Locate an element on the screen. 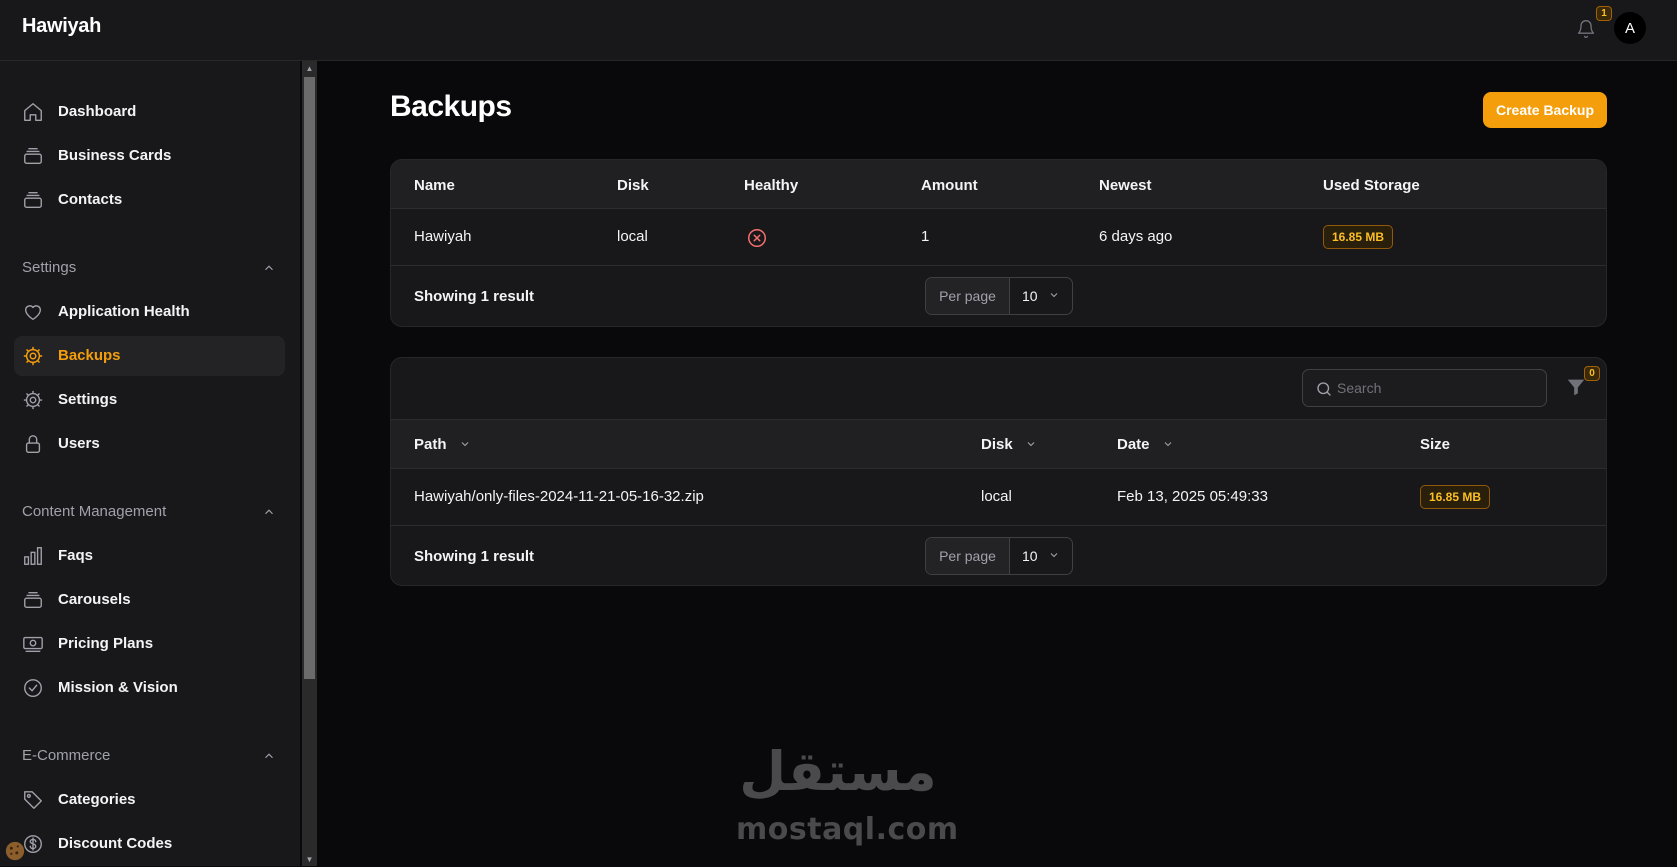 This screenshot has height=867, width=1677. column-header-label: Path is located at coordinates (430, 444).